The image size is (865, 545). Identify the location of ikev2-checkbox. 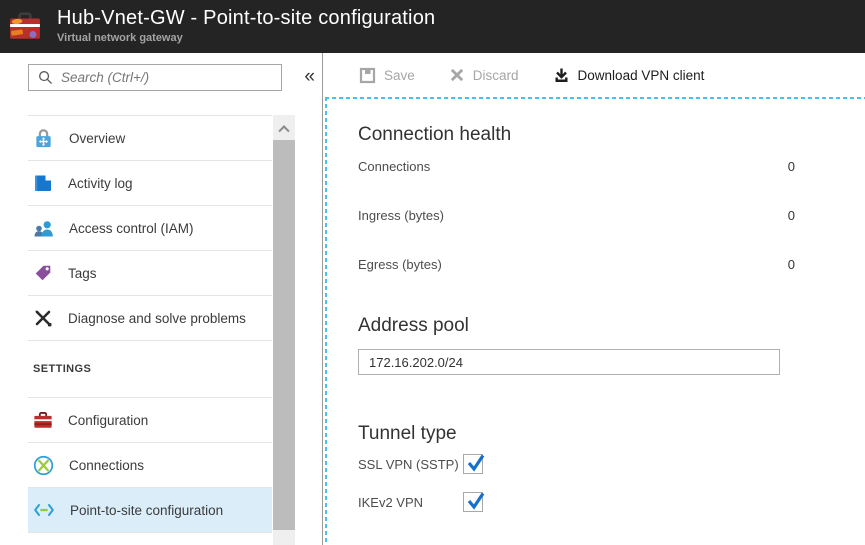
(474, 502).